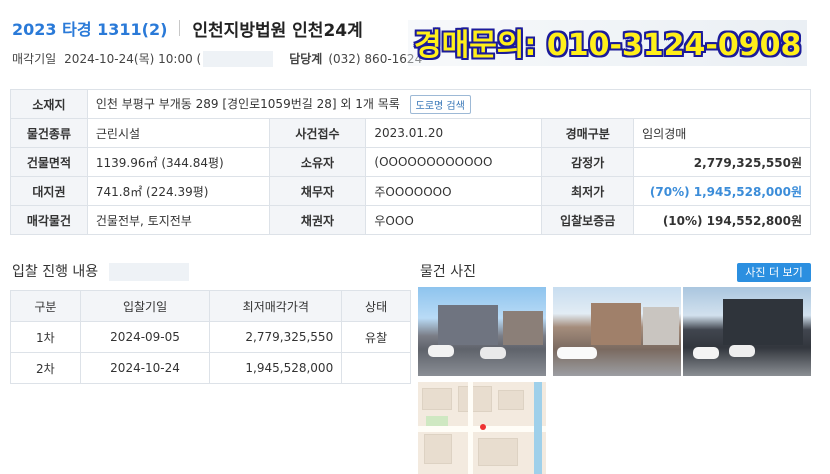  Describe the element at coordinates (45, 337) in the screenshot. I see `bid-round: 1차` at that location.